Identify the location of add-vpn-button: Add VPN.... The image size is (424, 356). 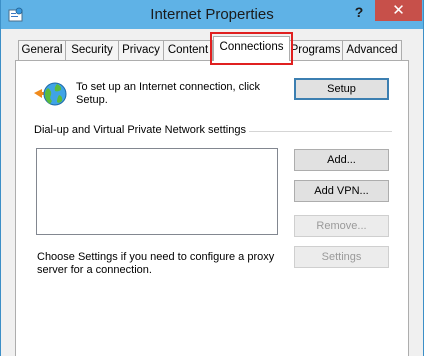
(341, 191).